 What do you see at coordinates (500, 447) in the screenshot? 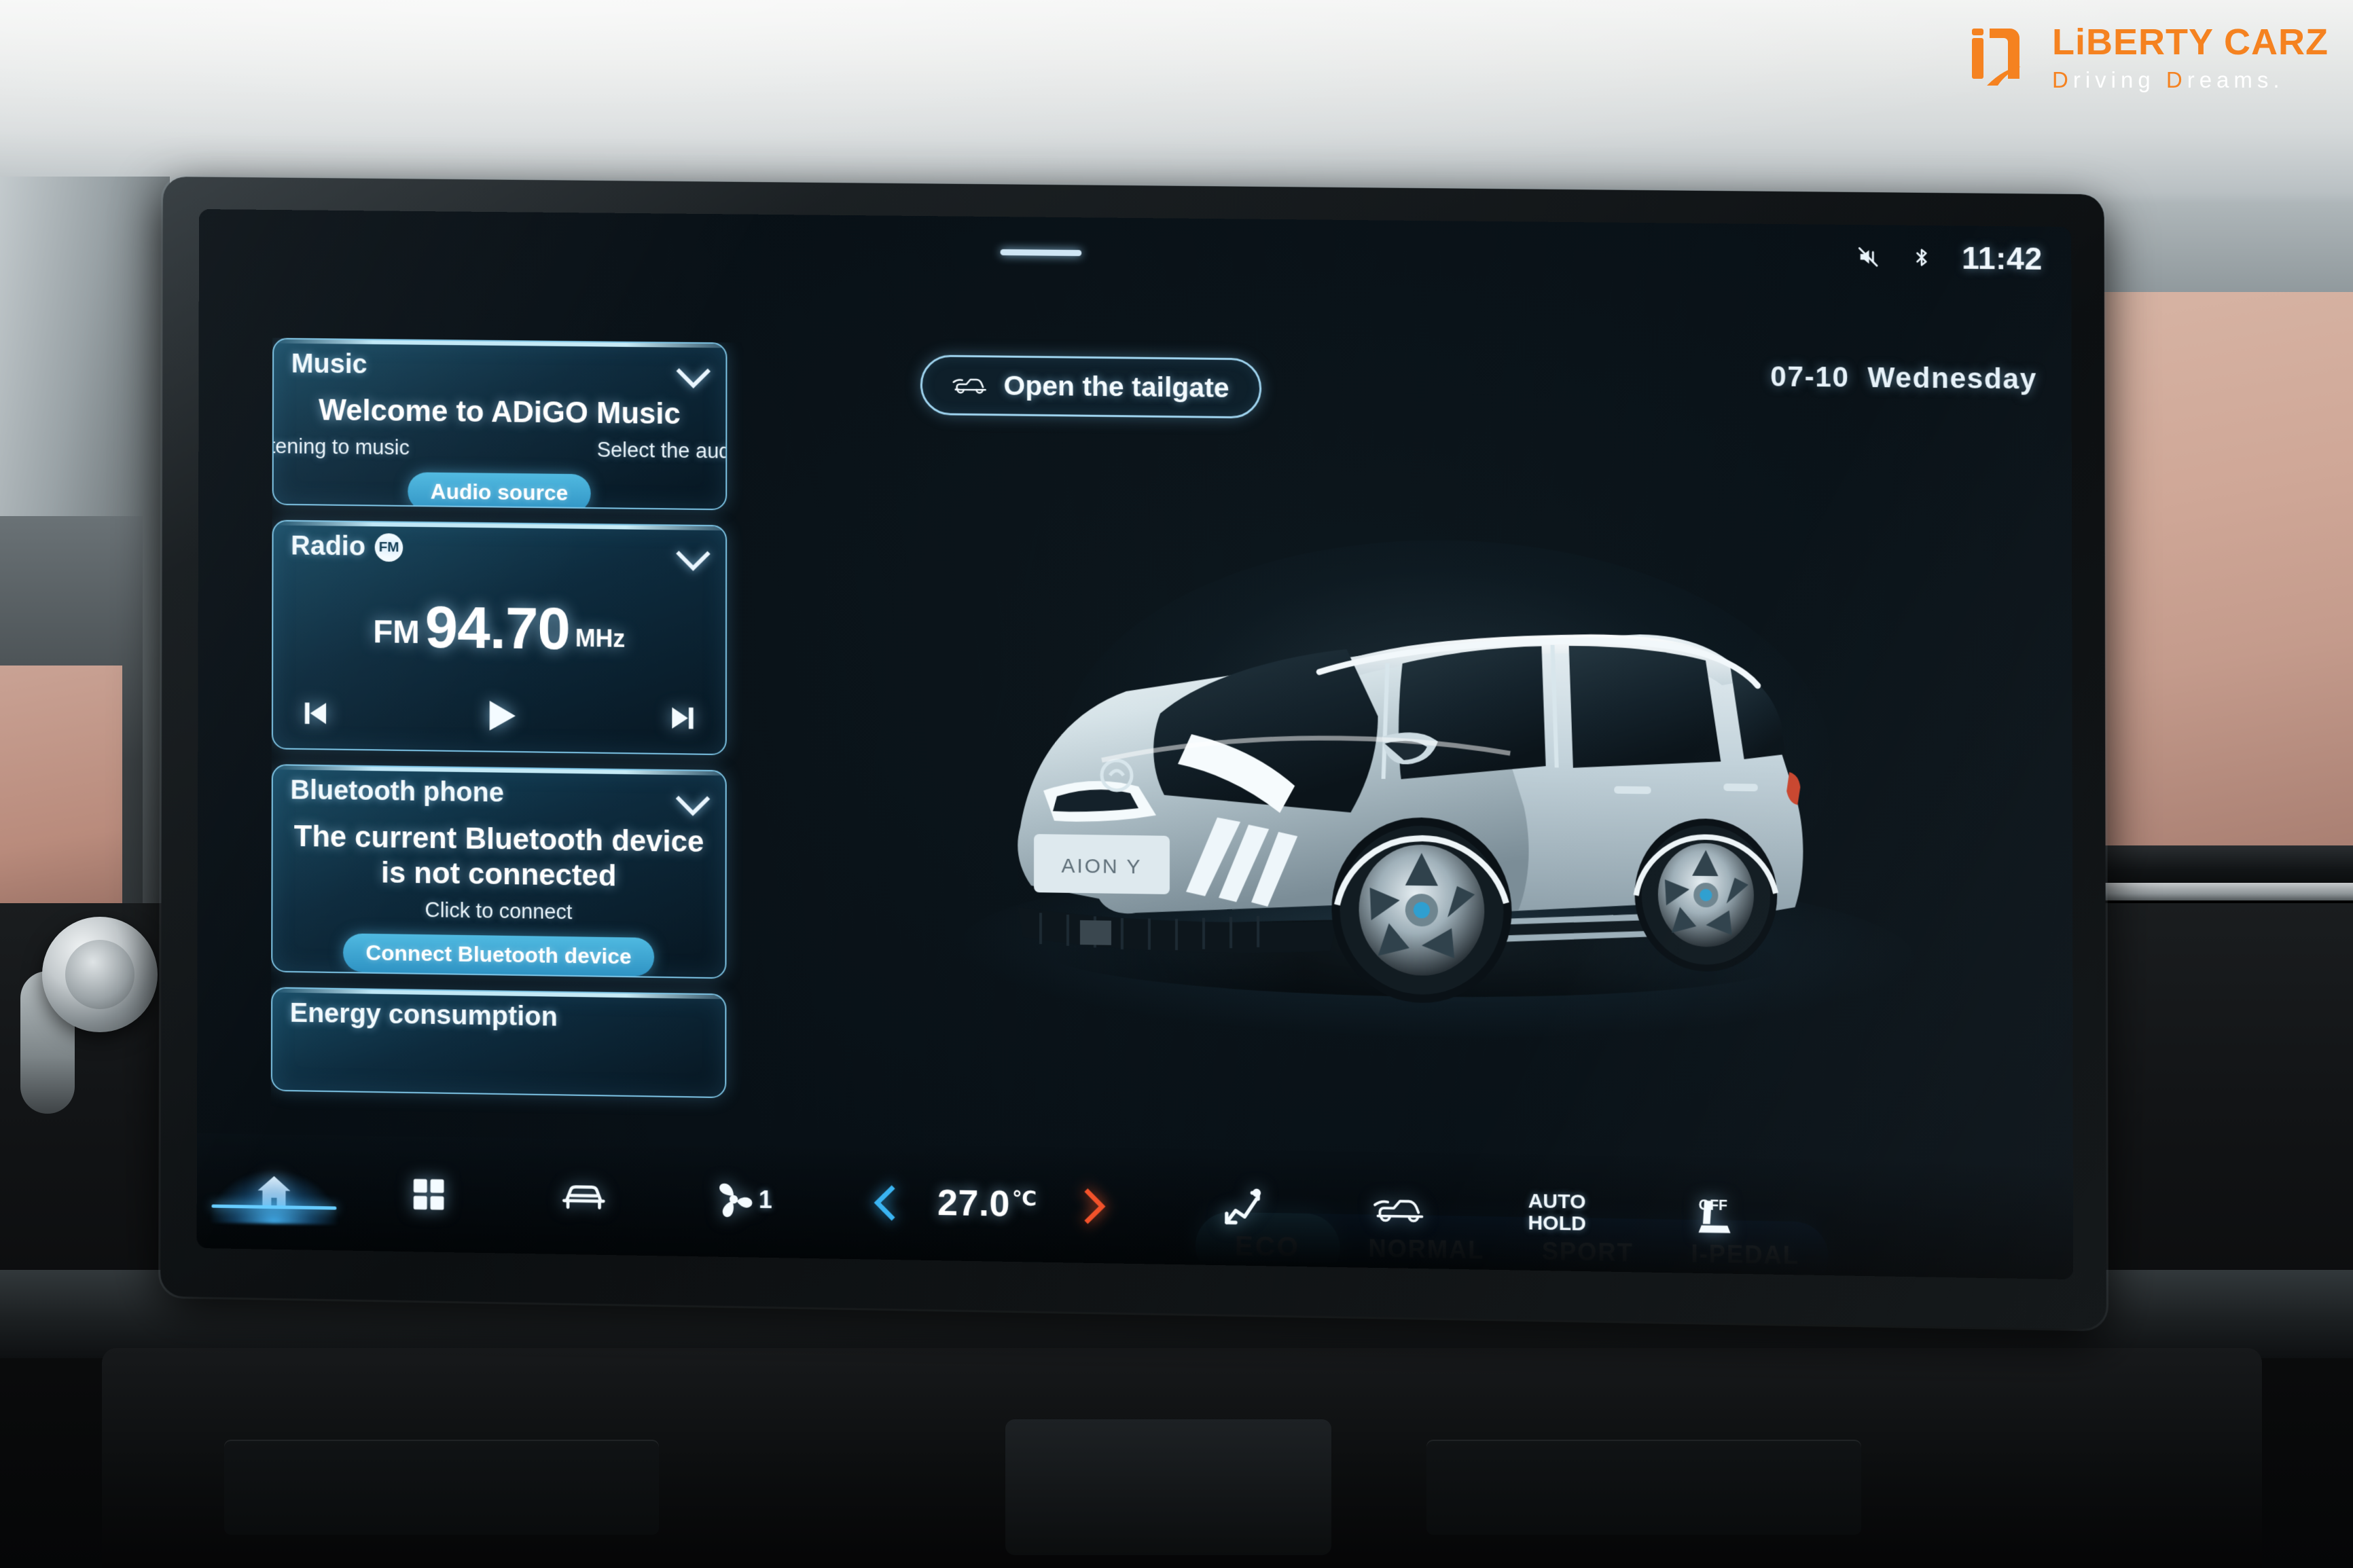
I see `music-subtext-row: tening to music Select the audi` at bounding box center [500, 447].